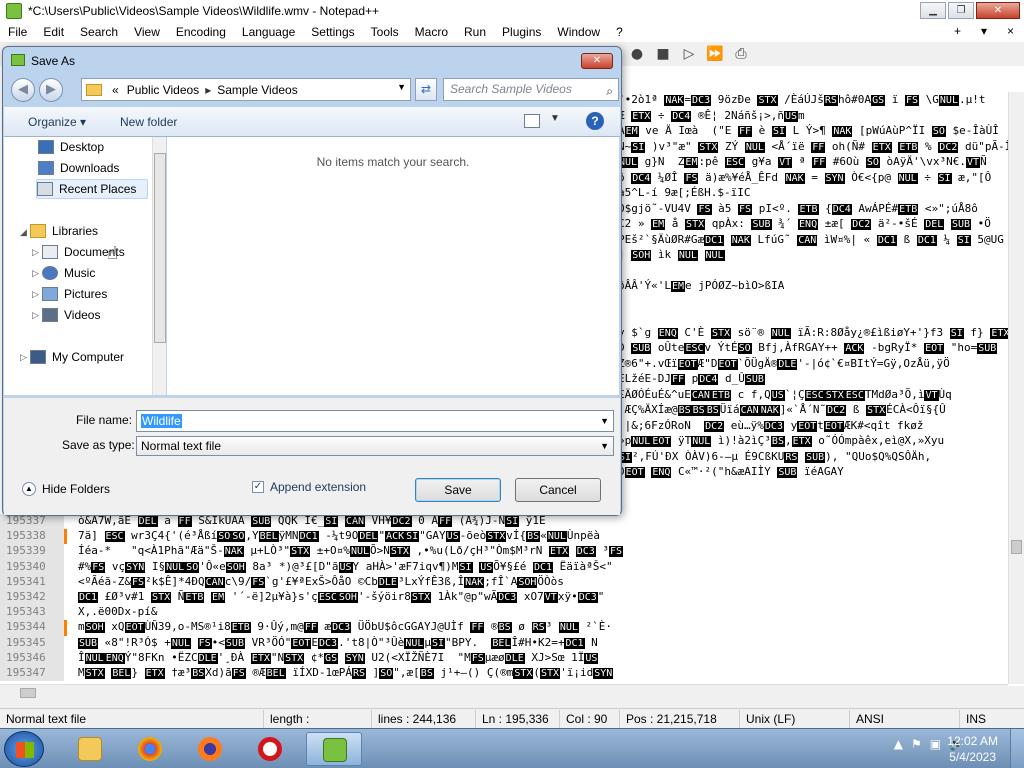 The height and width of the screenshot is (768, 1024). Describe the element at coordinates (23, 357) in the screenshot. I see `my-computer-expand-icon: ▷` at that location.